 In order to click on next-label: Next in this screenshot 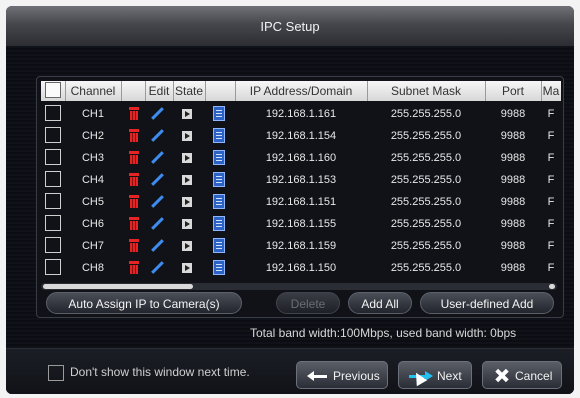, I will do `click(449, 376)`.